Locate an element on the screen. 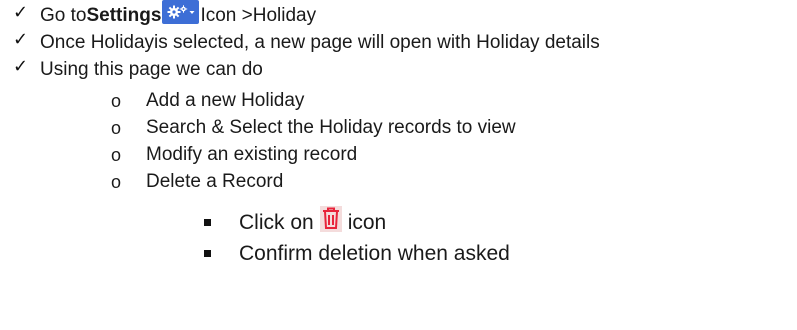 Image resolution: width=797 pixels, height=330 pixels. delete-step-click: Click on icon is located at coordinates (313, 221).